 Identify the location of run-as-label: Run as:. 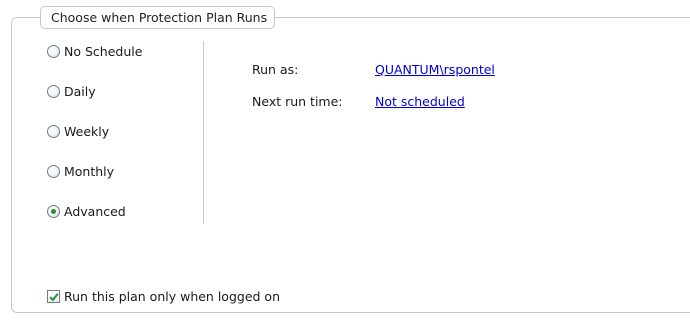
(275, 69).